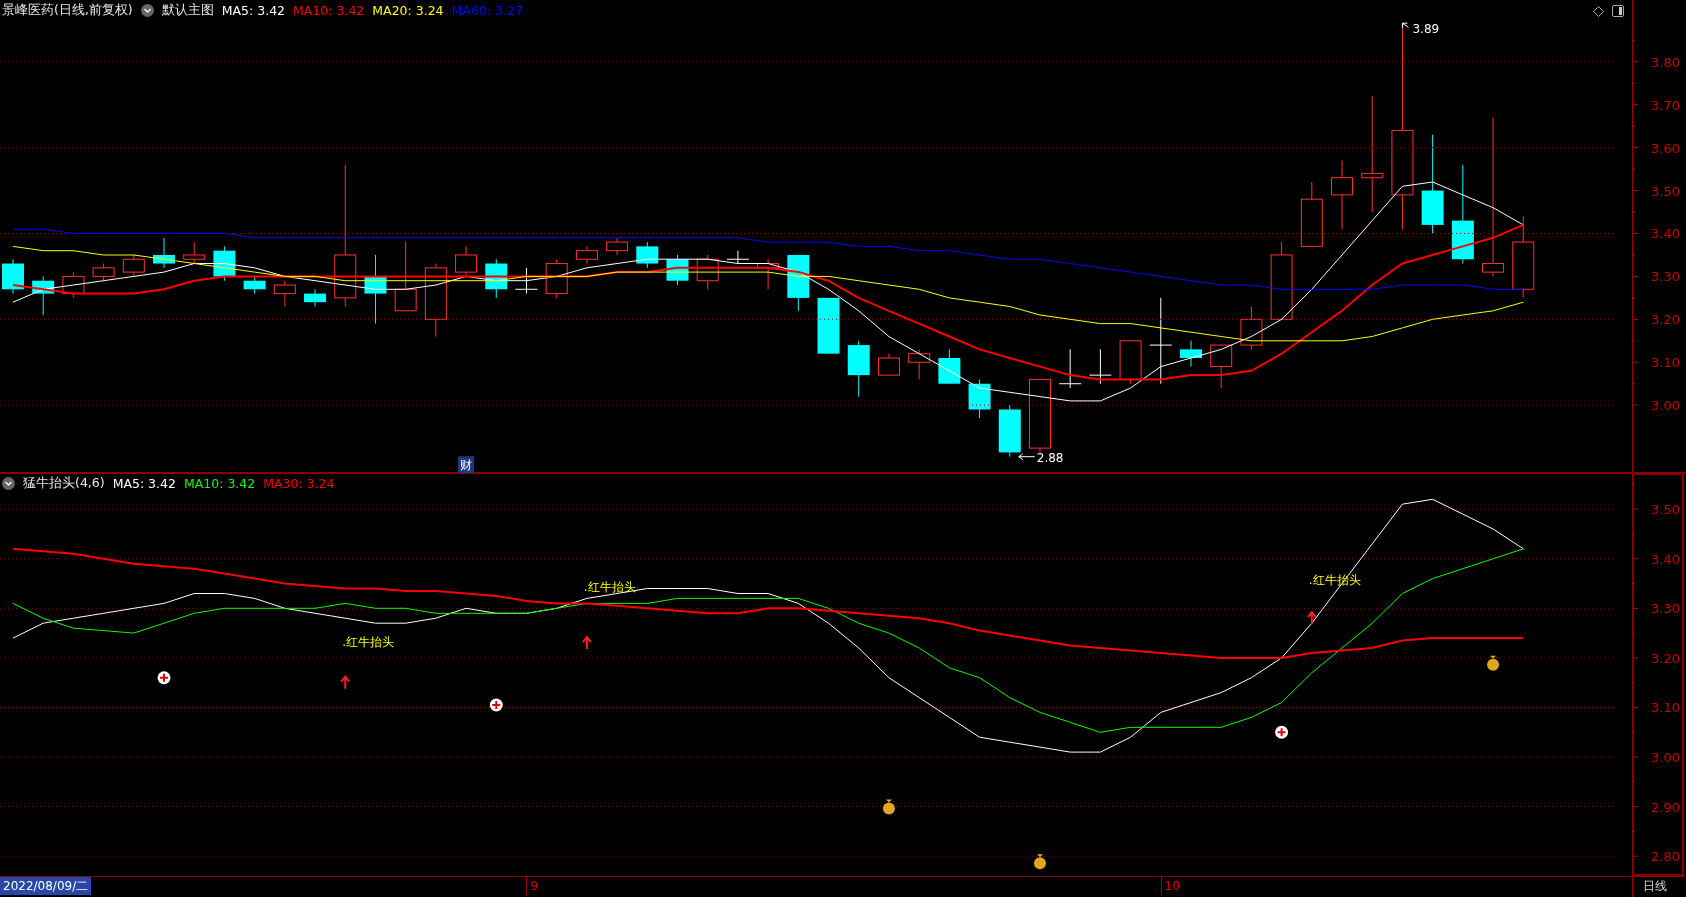  Describe the element at coordinates (487, 10) in the screenshot. I see `moving-average-legend: MA60: 3.27` at that location.